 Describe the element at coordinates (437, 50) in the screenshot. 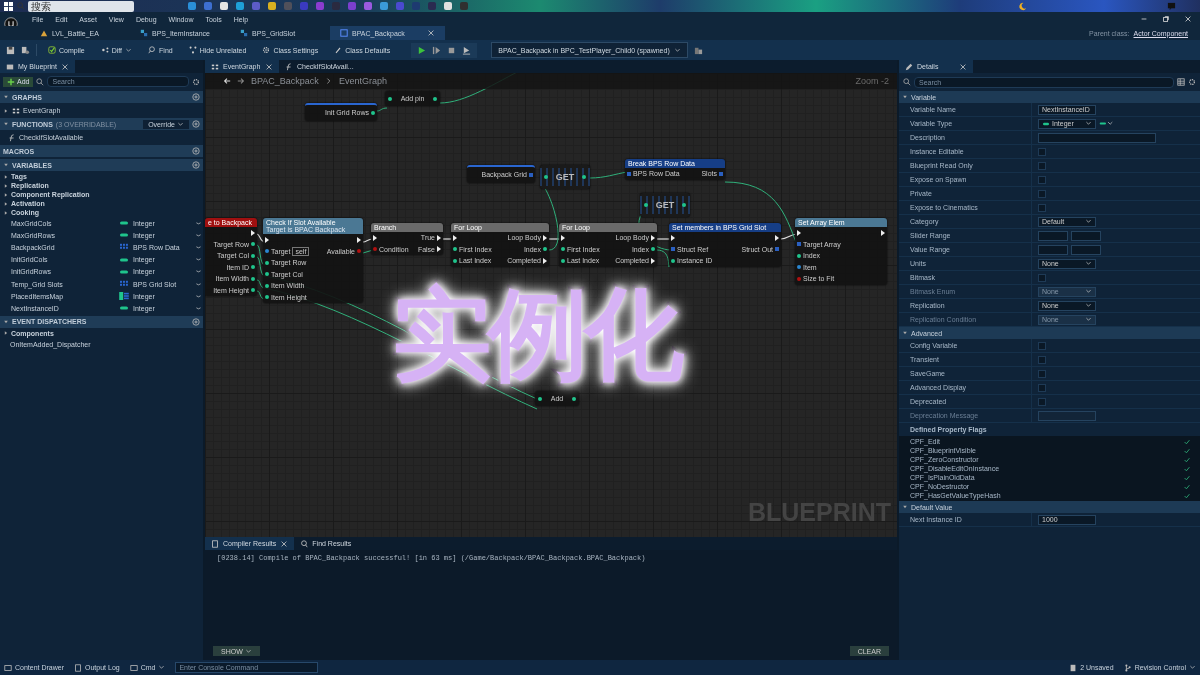

I see `step-icon` at that location.